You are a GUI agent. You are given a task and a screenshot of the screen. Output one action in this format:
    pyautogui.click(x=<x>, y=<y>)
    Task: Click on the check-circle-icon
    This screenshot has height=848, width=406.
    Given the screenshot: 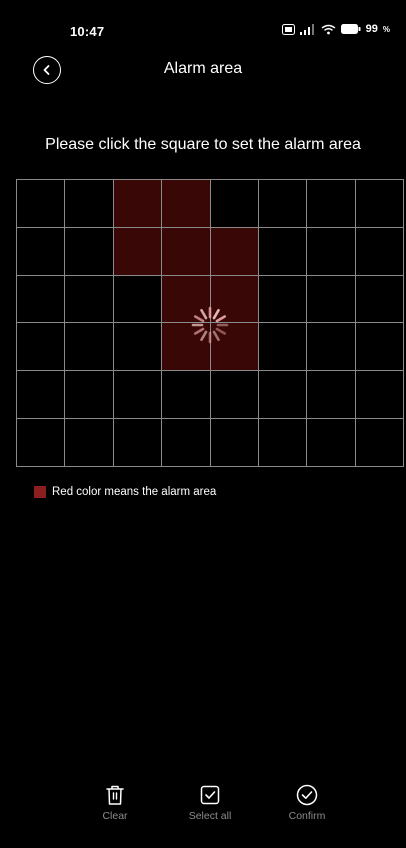 What is the action you would take?
    pyautogui.click(x=307, y=795)
    